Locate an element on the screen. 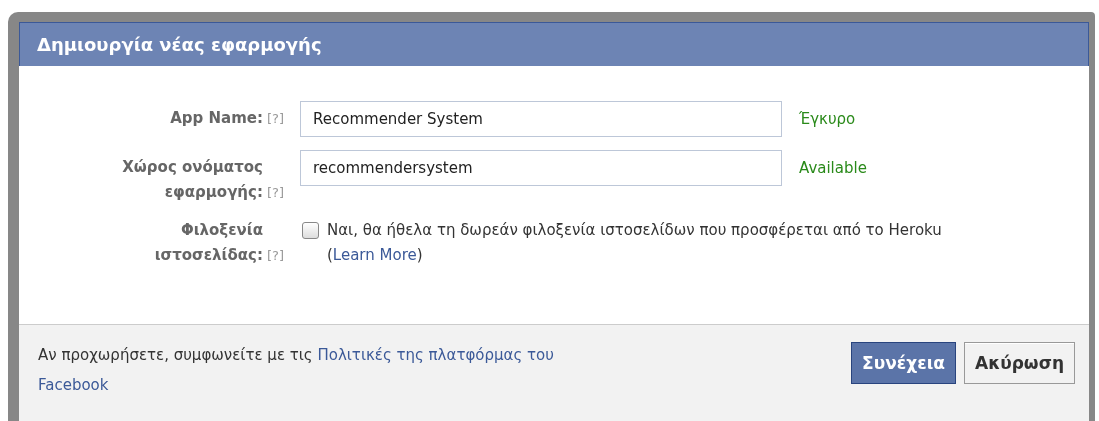 This screenshot has height=421, width=1099. status-text: Available is located at coordinates (833, 168).